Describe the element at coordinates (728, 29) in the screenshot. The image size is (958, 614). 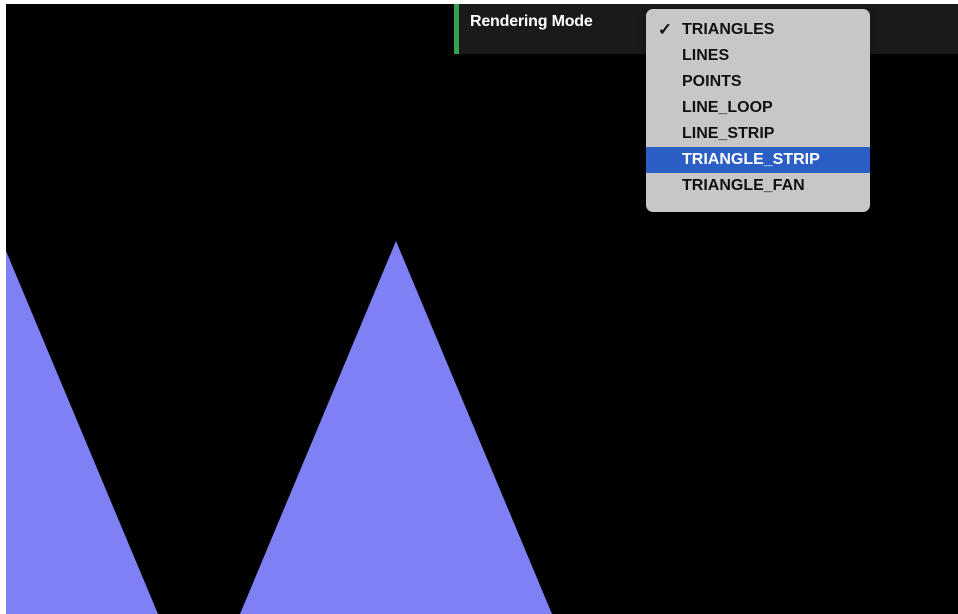
I see `option-label: TRIANGLES` at that location.